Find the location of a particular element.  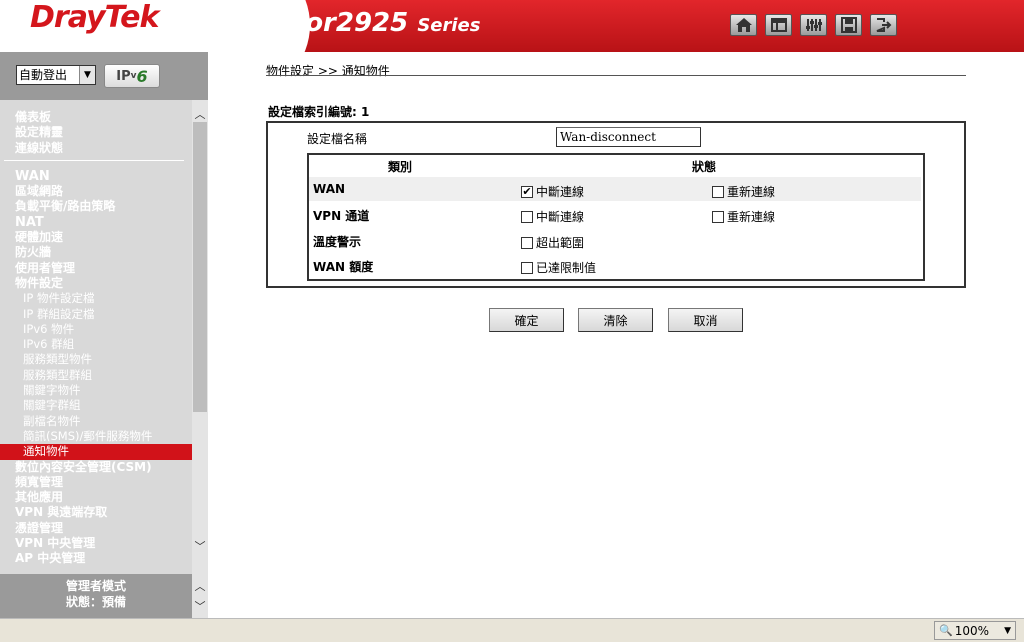

breadcrumb-divider is located at coordinates (616, 75).